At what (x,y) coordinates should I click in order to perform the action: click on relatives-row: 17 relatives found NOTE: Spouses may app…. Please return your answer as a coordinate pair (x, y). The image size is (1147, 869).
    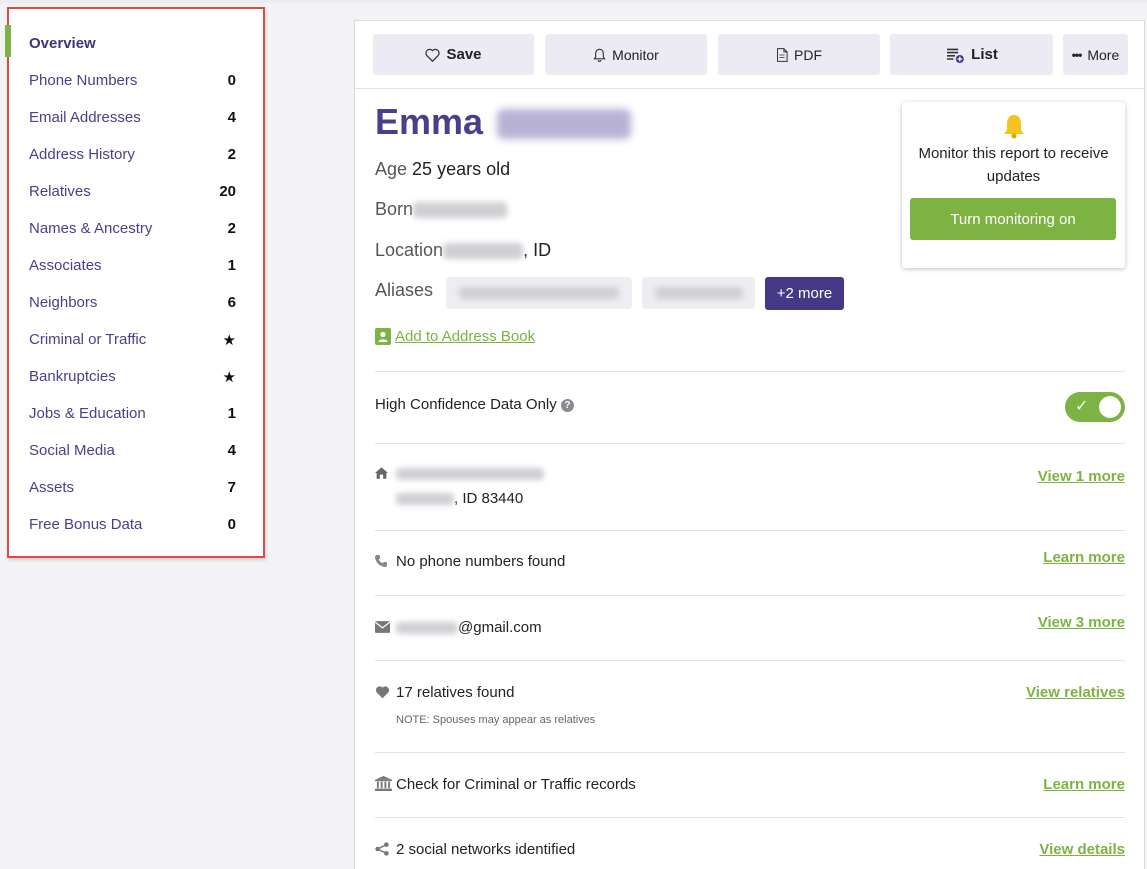
    Looking at the image, I should click on (750, 708).